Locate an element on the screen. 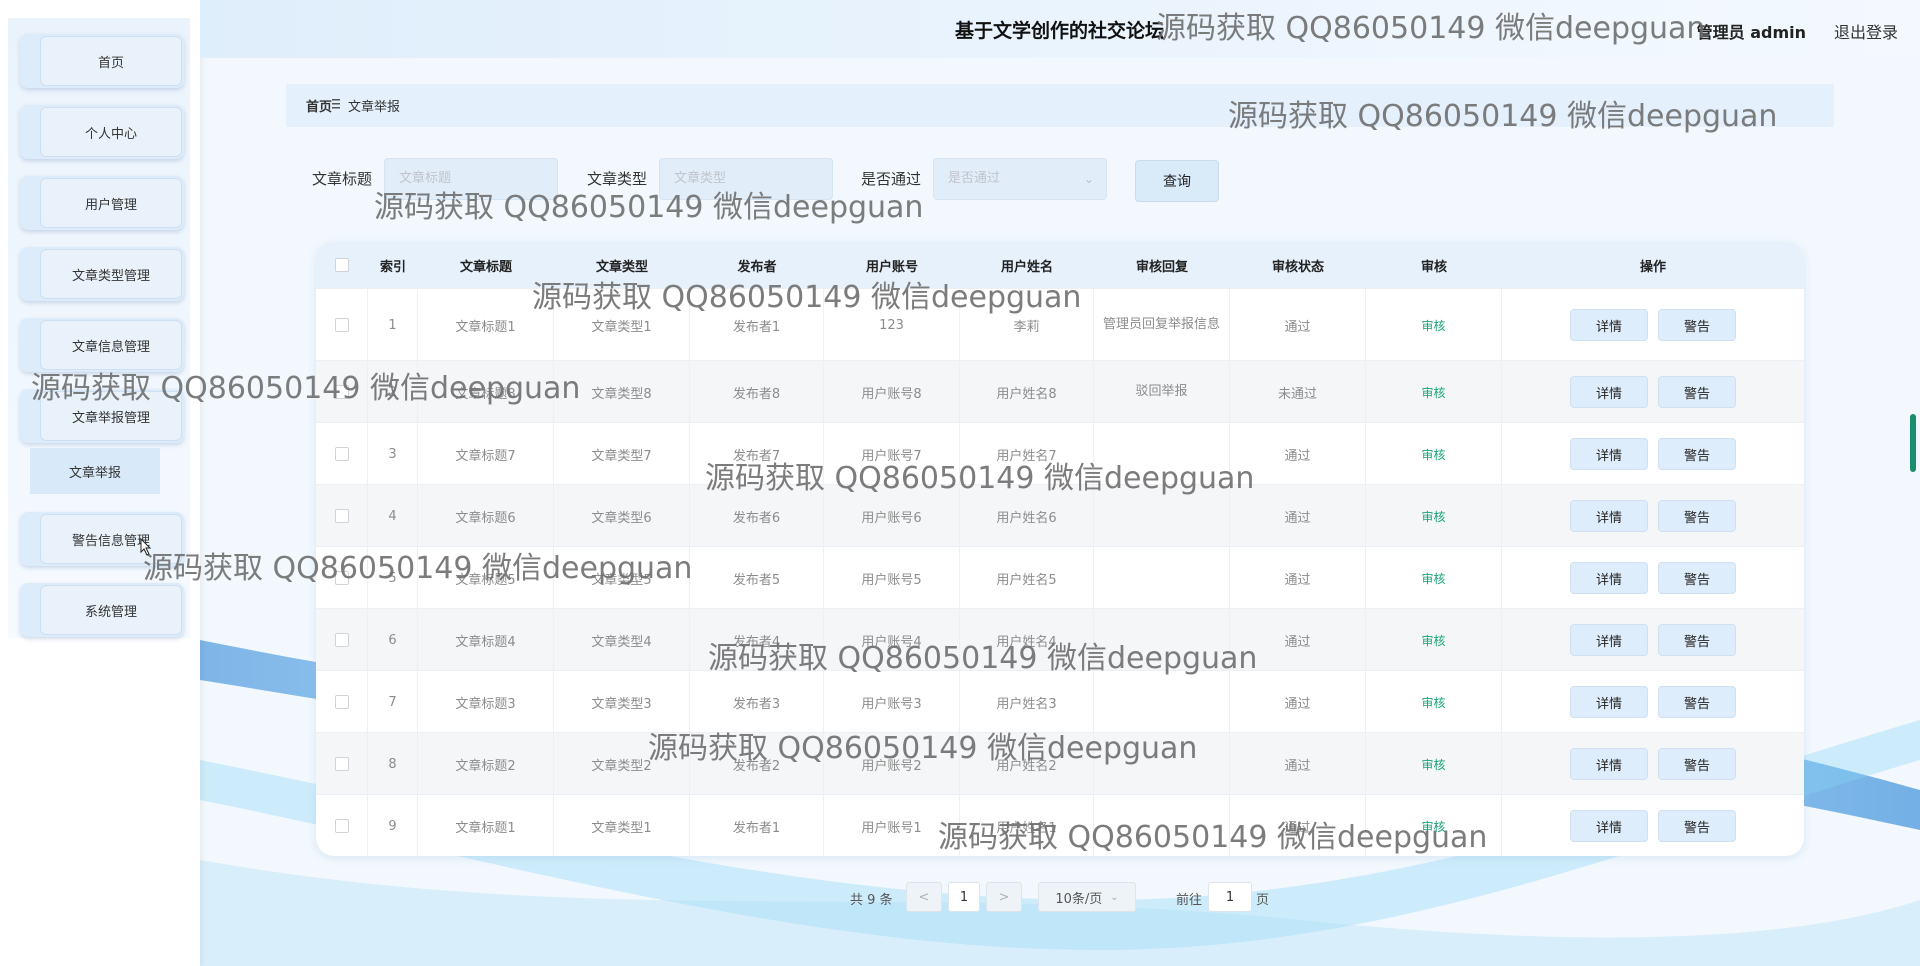 This screenshot has height=966, width=1920. select-all-checkbox is located at coordinates (342, 265).